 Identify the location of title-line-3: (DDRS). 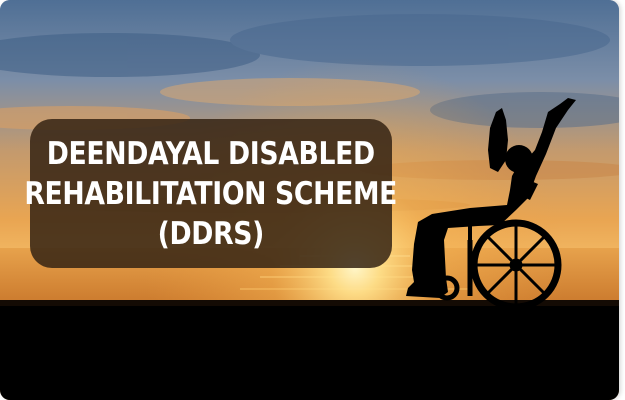
(211, 233).